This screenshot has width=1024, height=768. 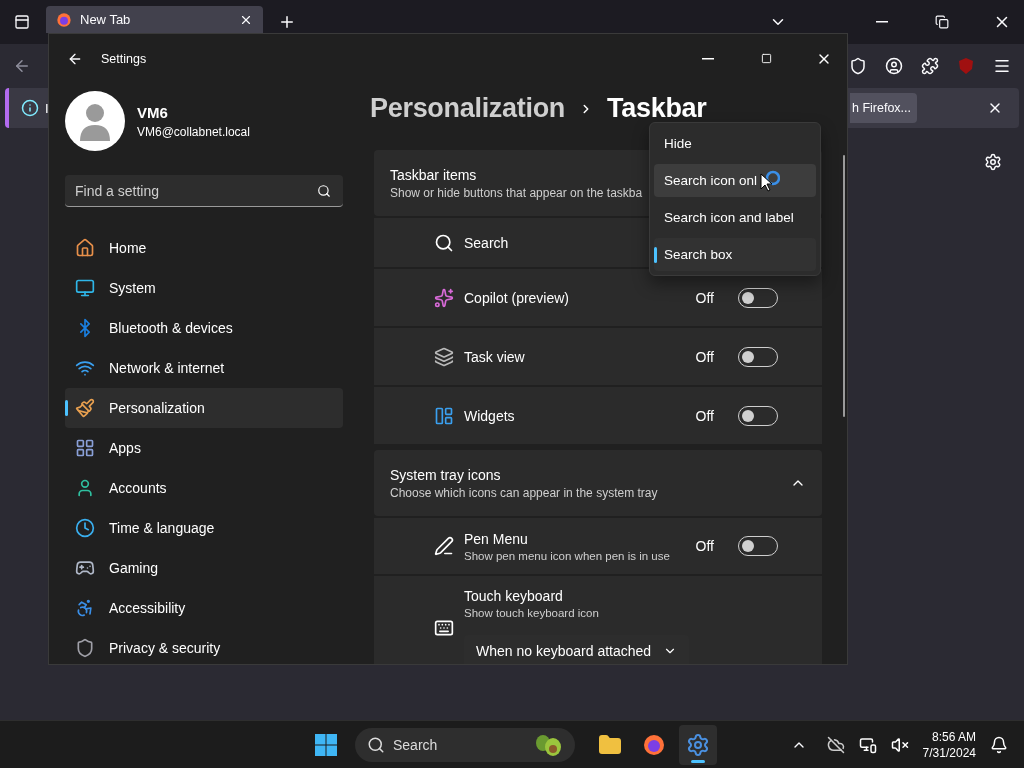 What do you see at coordinates (204, 646) in the screenshot?
I see `nav-item: Privacy & security` at bounding box center [204, 646].